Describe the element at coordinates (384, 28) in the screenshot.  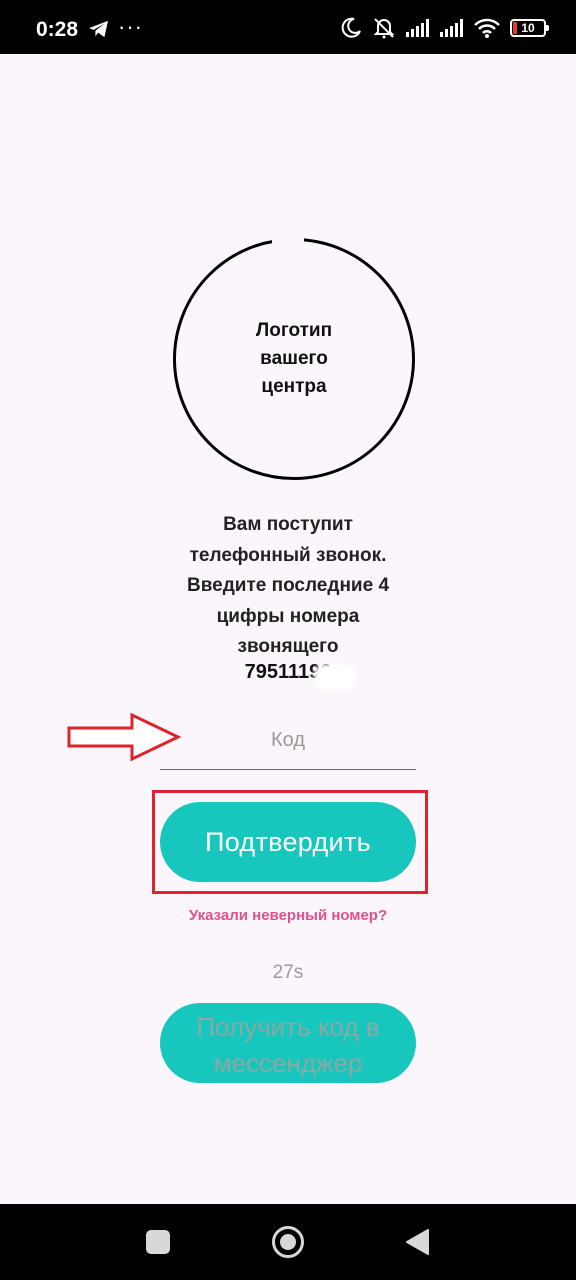
I see `alarm-off-icon` at that location.